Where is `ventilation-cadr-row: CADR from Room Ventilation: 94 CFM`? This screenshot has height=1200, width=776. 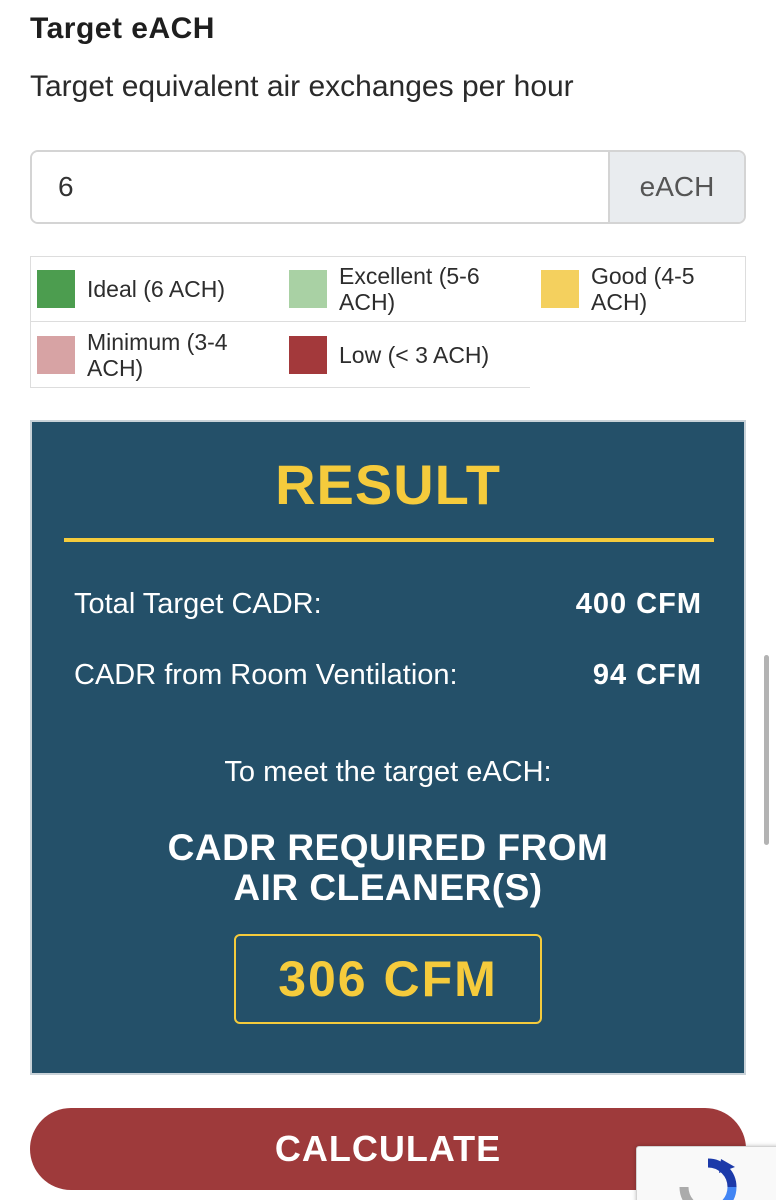 ventilation-cadr-row: CADR from Room Ventilation: 94 CFM is located at coordinates (388, 675).